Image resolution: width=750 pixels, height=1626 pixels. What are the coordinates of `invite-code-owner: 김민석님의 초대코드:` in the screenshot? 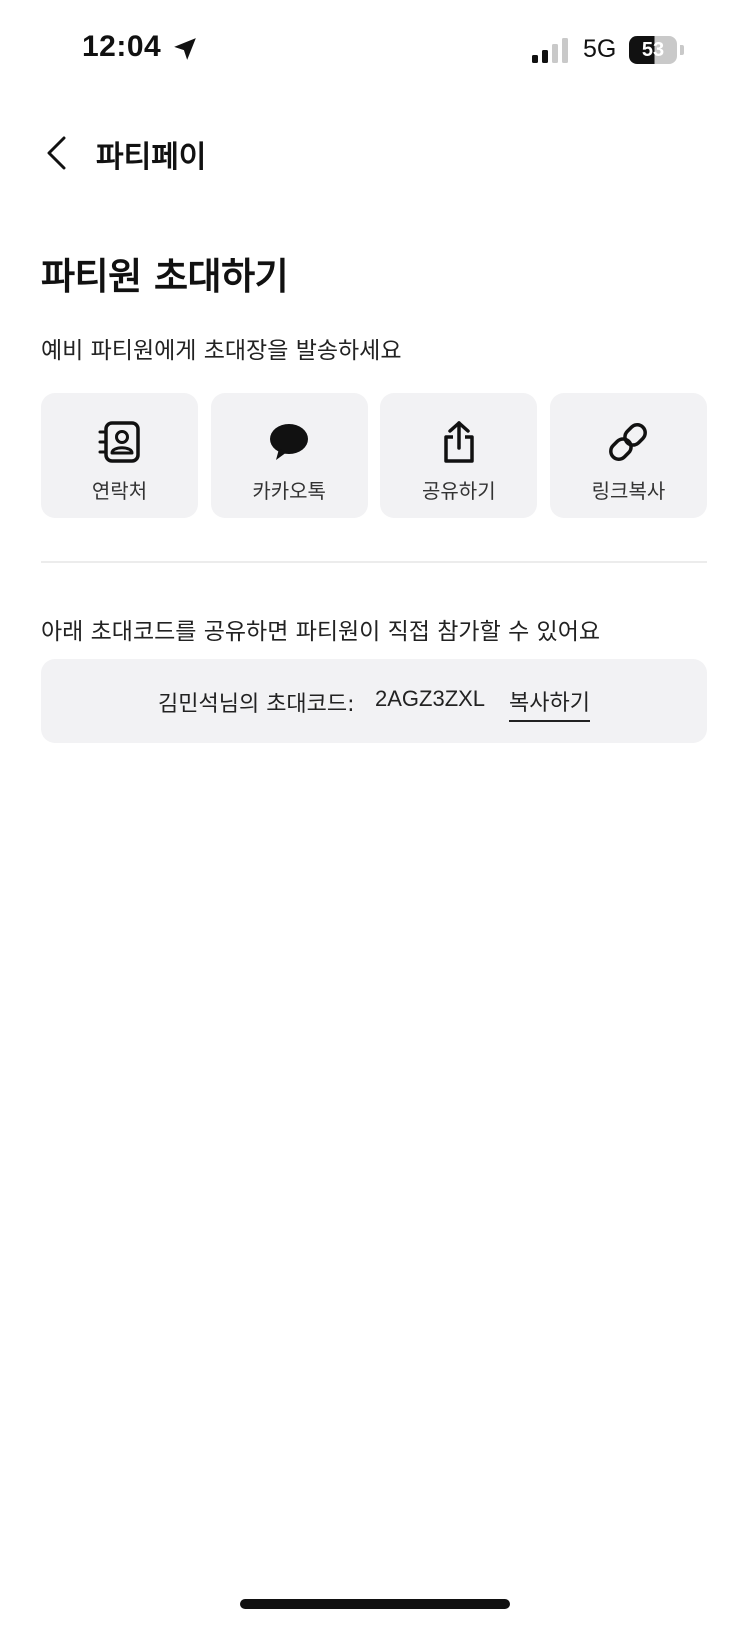 It's located at (256, 704).